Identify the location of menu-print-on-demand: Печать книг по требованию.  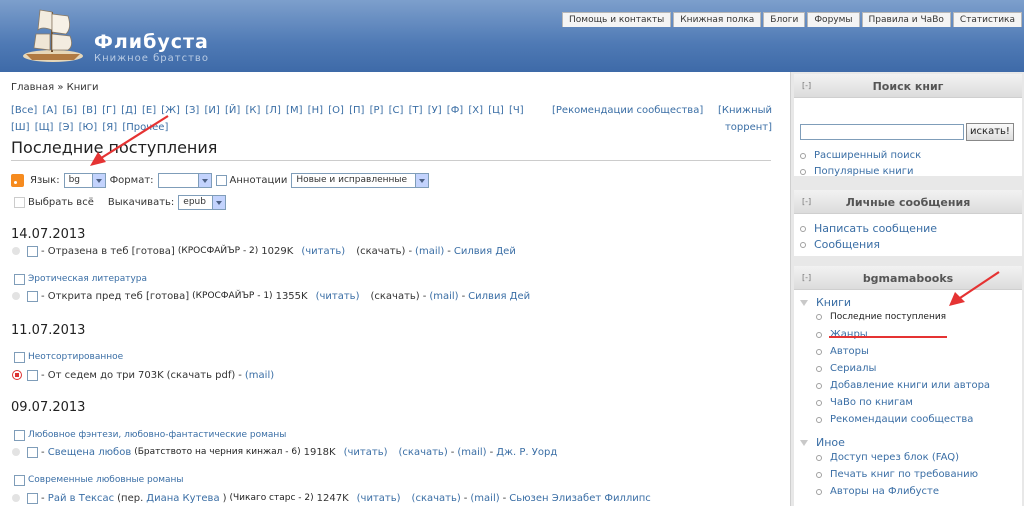
(897, 474).